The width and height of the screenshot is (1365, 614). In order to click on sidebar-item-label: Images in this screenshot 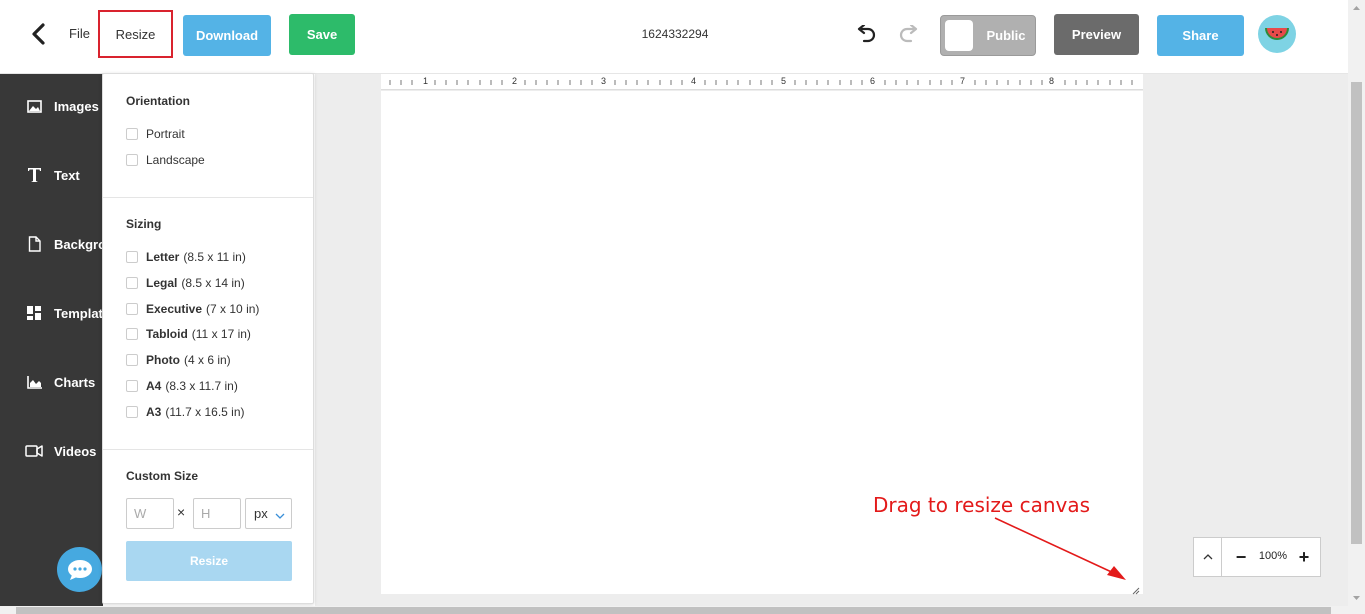, I will do `click(76, 106)`.